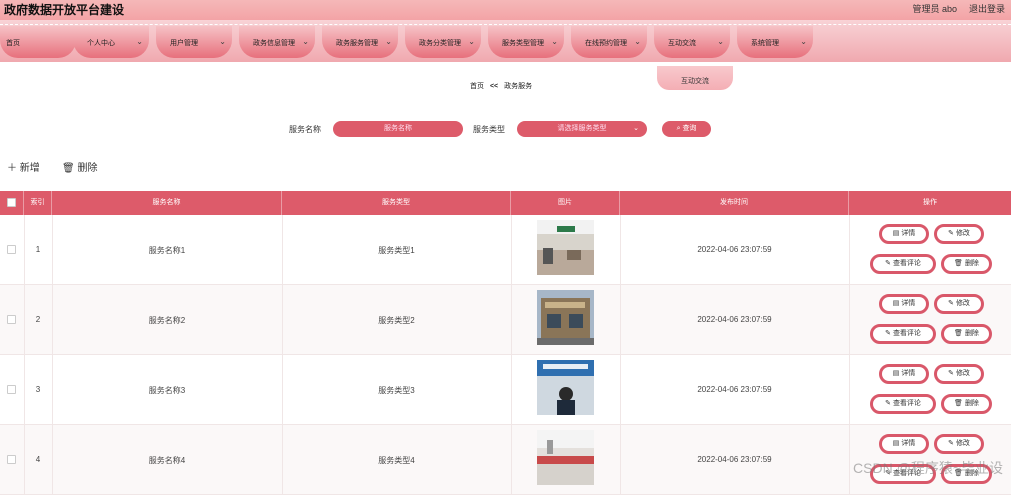 Image resolution: width=1011 pixels, height=495 pixels. I want to click on nav-item-booking: 在线预约管理⌄, so click(609, 42).